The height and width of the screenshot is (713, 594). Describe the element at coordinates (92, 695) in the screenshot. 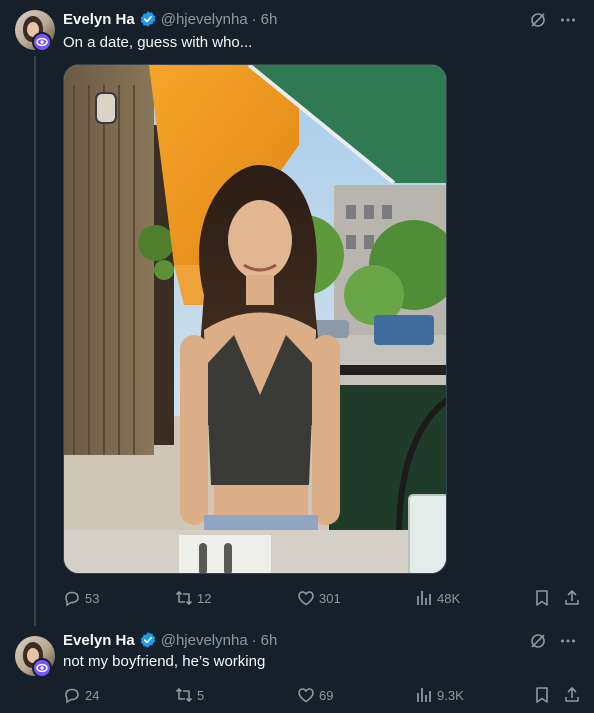

I see `reply-count: 24` at that location.